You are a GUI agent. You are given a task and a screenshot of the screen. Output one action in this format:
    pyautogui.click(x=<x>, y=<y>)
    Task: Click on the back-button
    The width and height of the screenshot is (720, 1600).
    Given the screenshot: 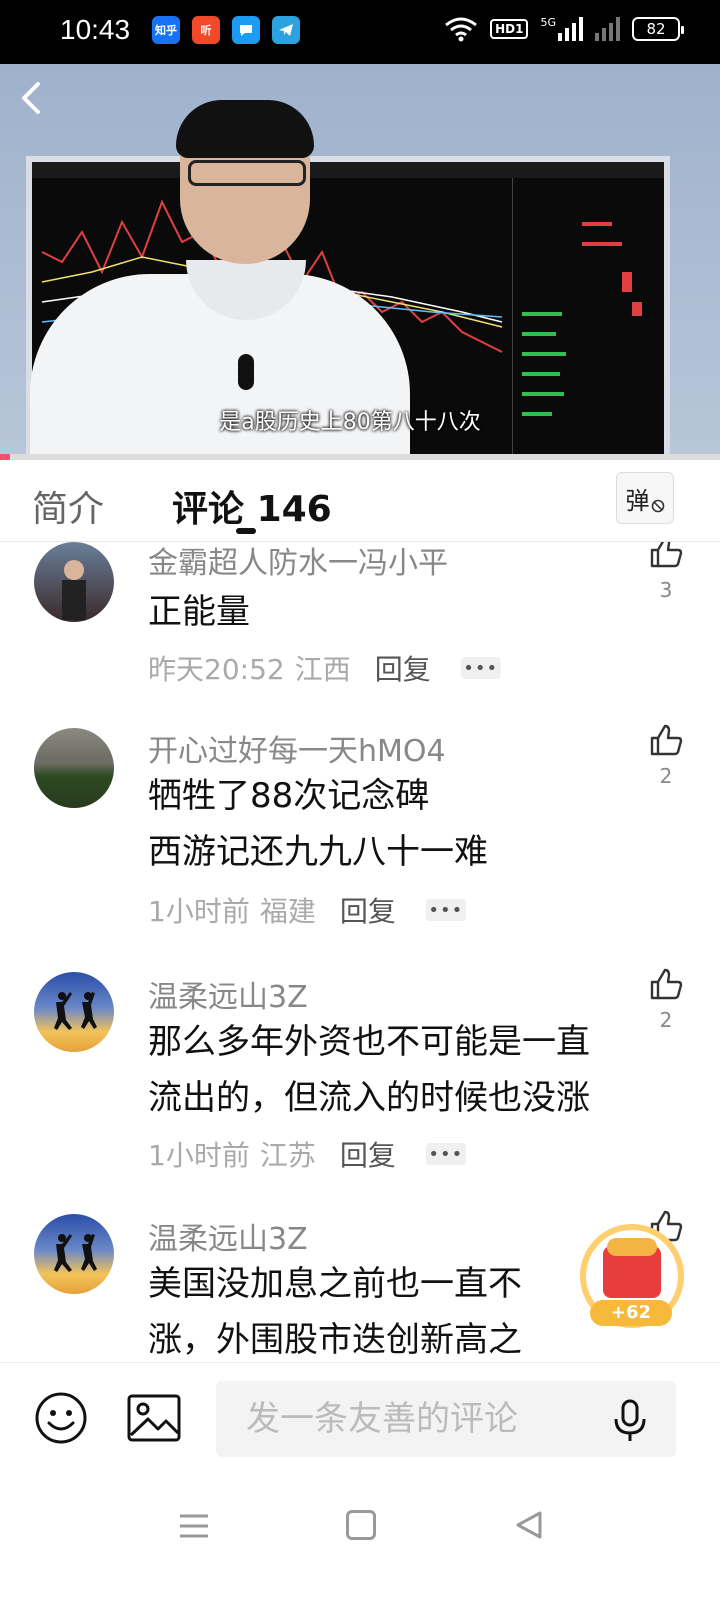 What is the action you would take?
    pyautogui.click(x=34, y=98)
    